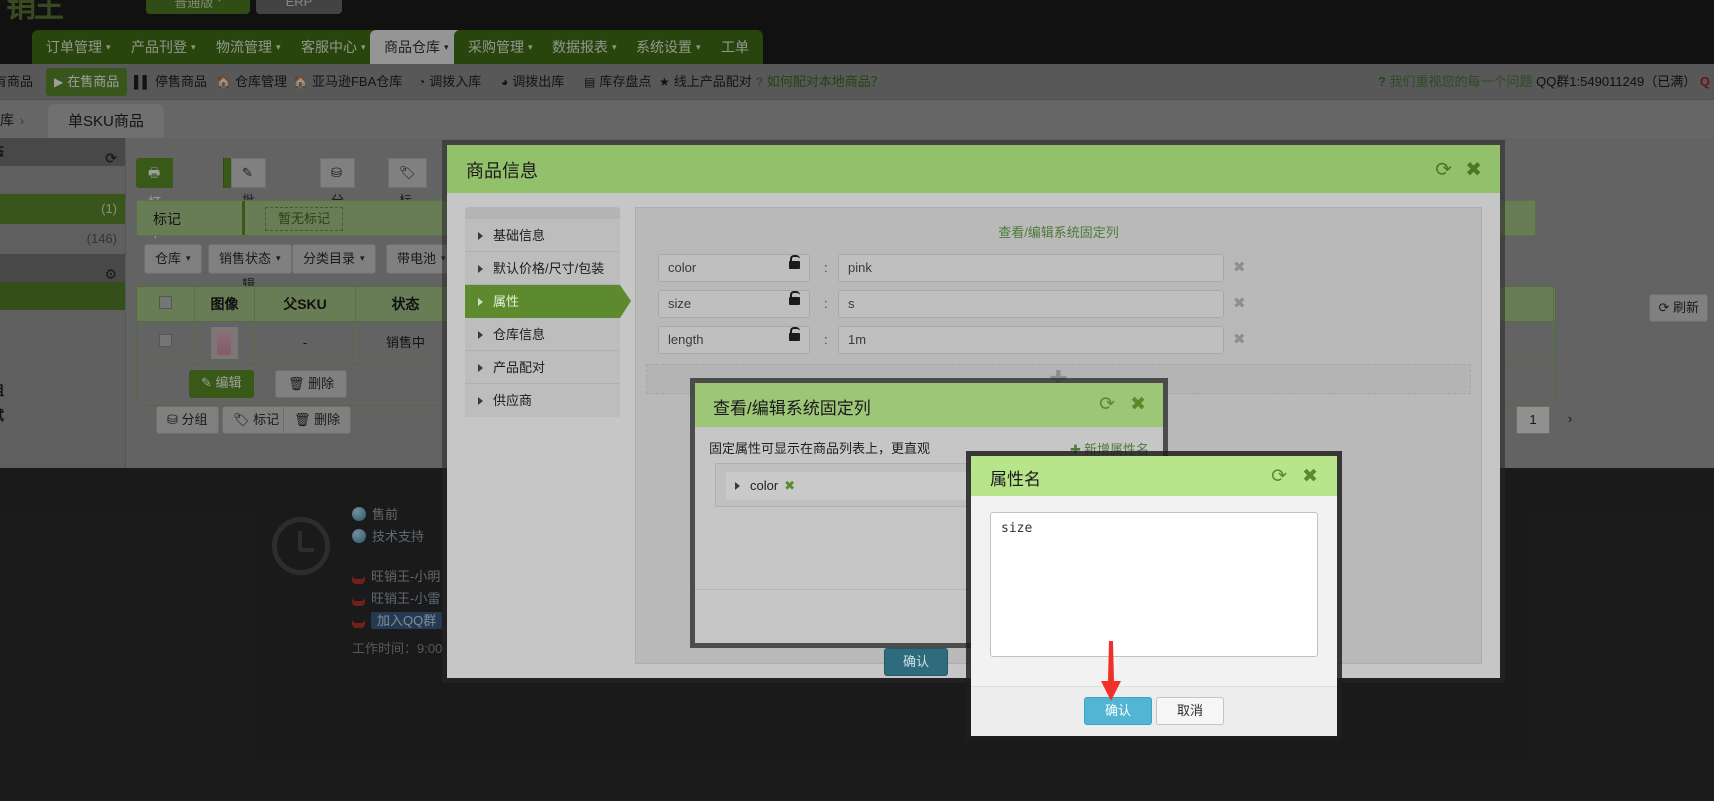  Describe the element at coordinates (686, 339) in the screenshot. I see `attribute-key-label: length` at that location.